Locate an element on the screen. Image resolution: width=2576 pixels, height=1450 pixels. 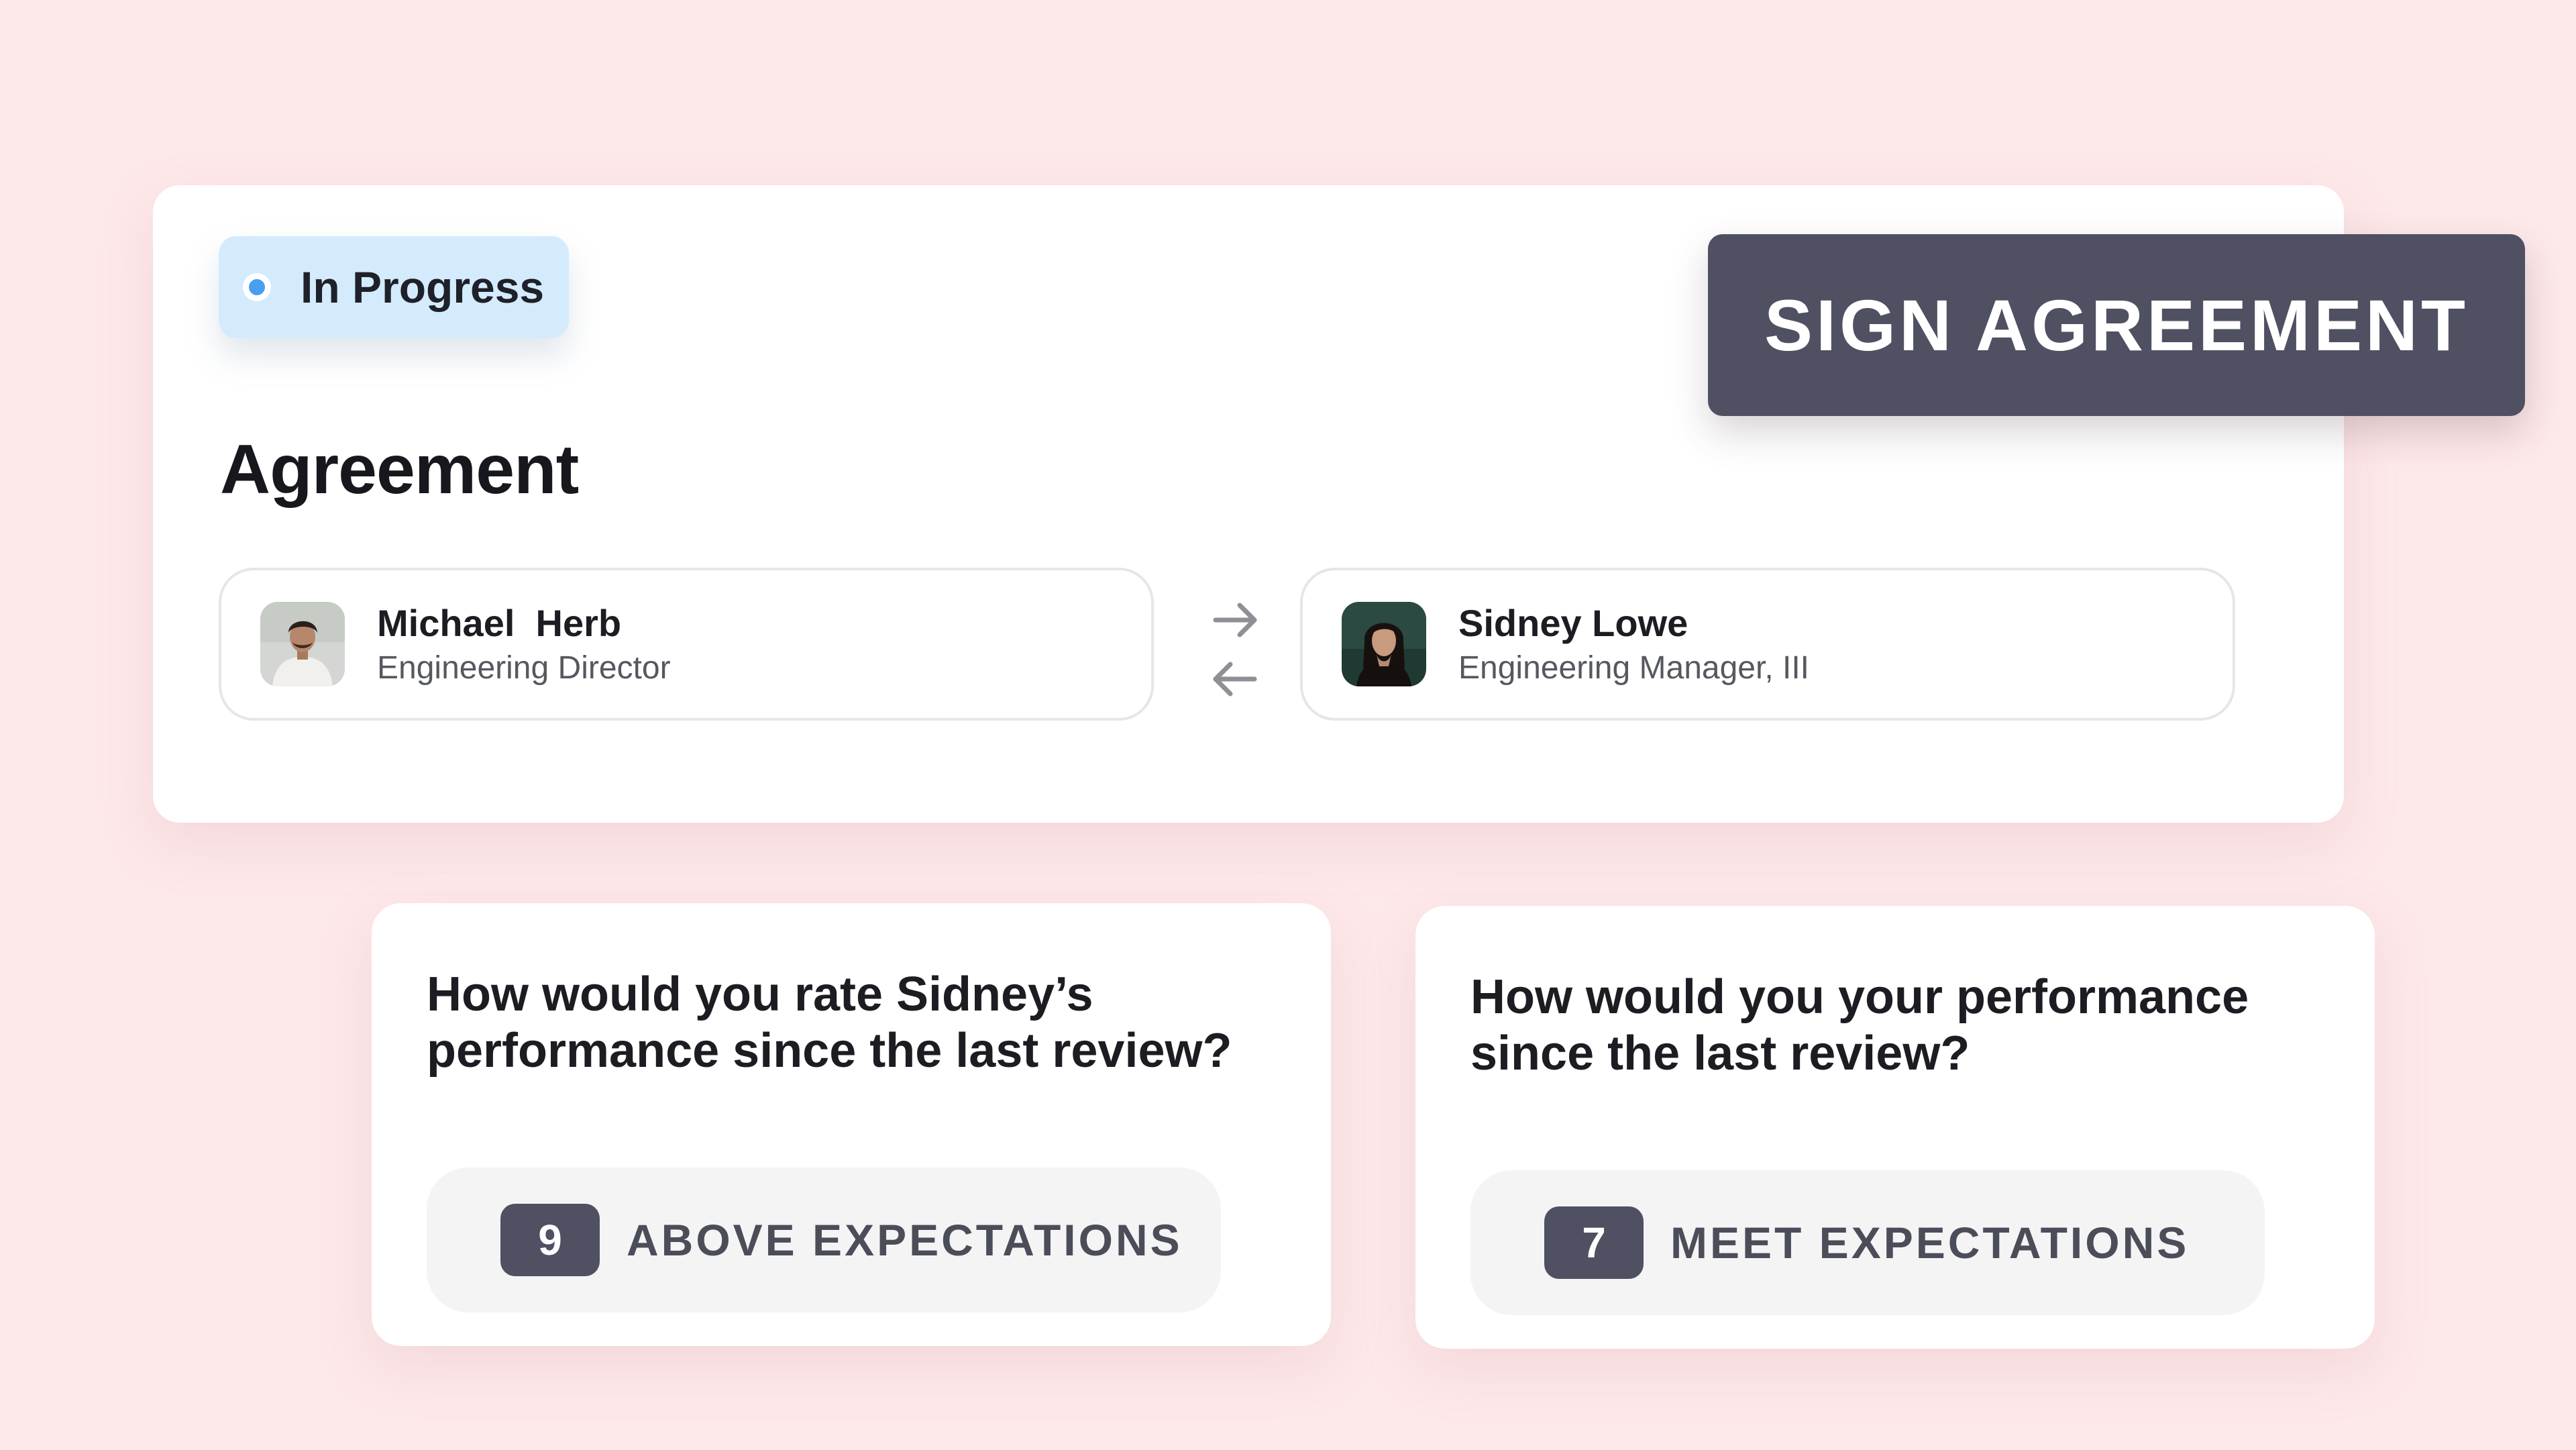
page-title: Agreement is located at coordinates (399, 470).